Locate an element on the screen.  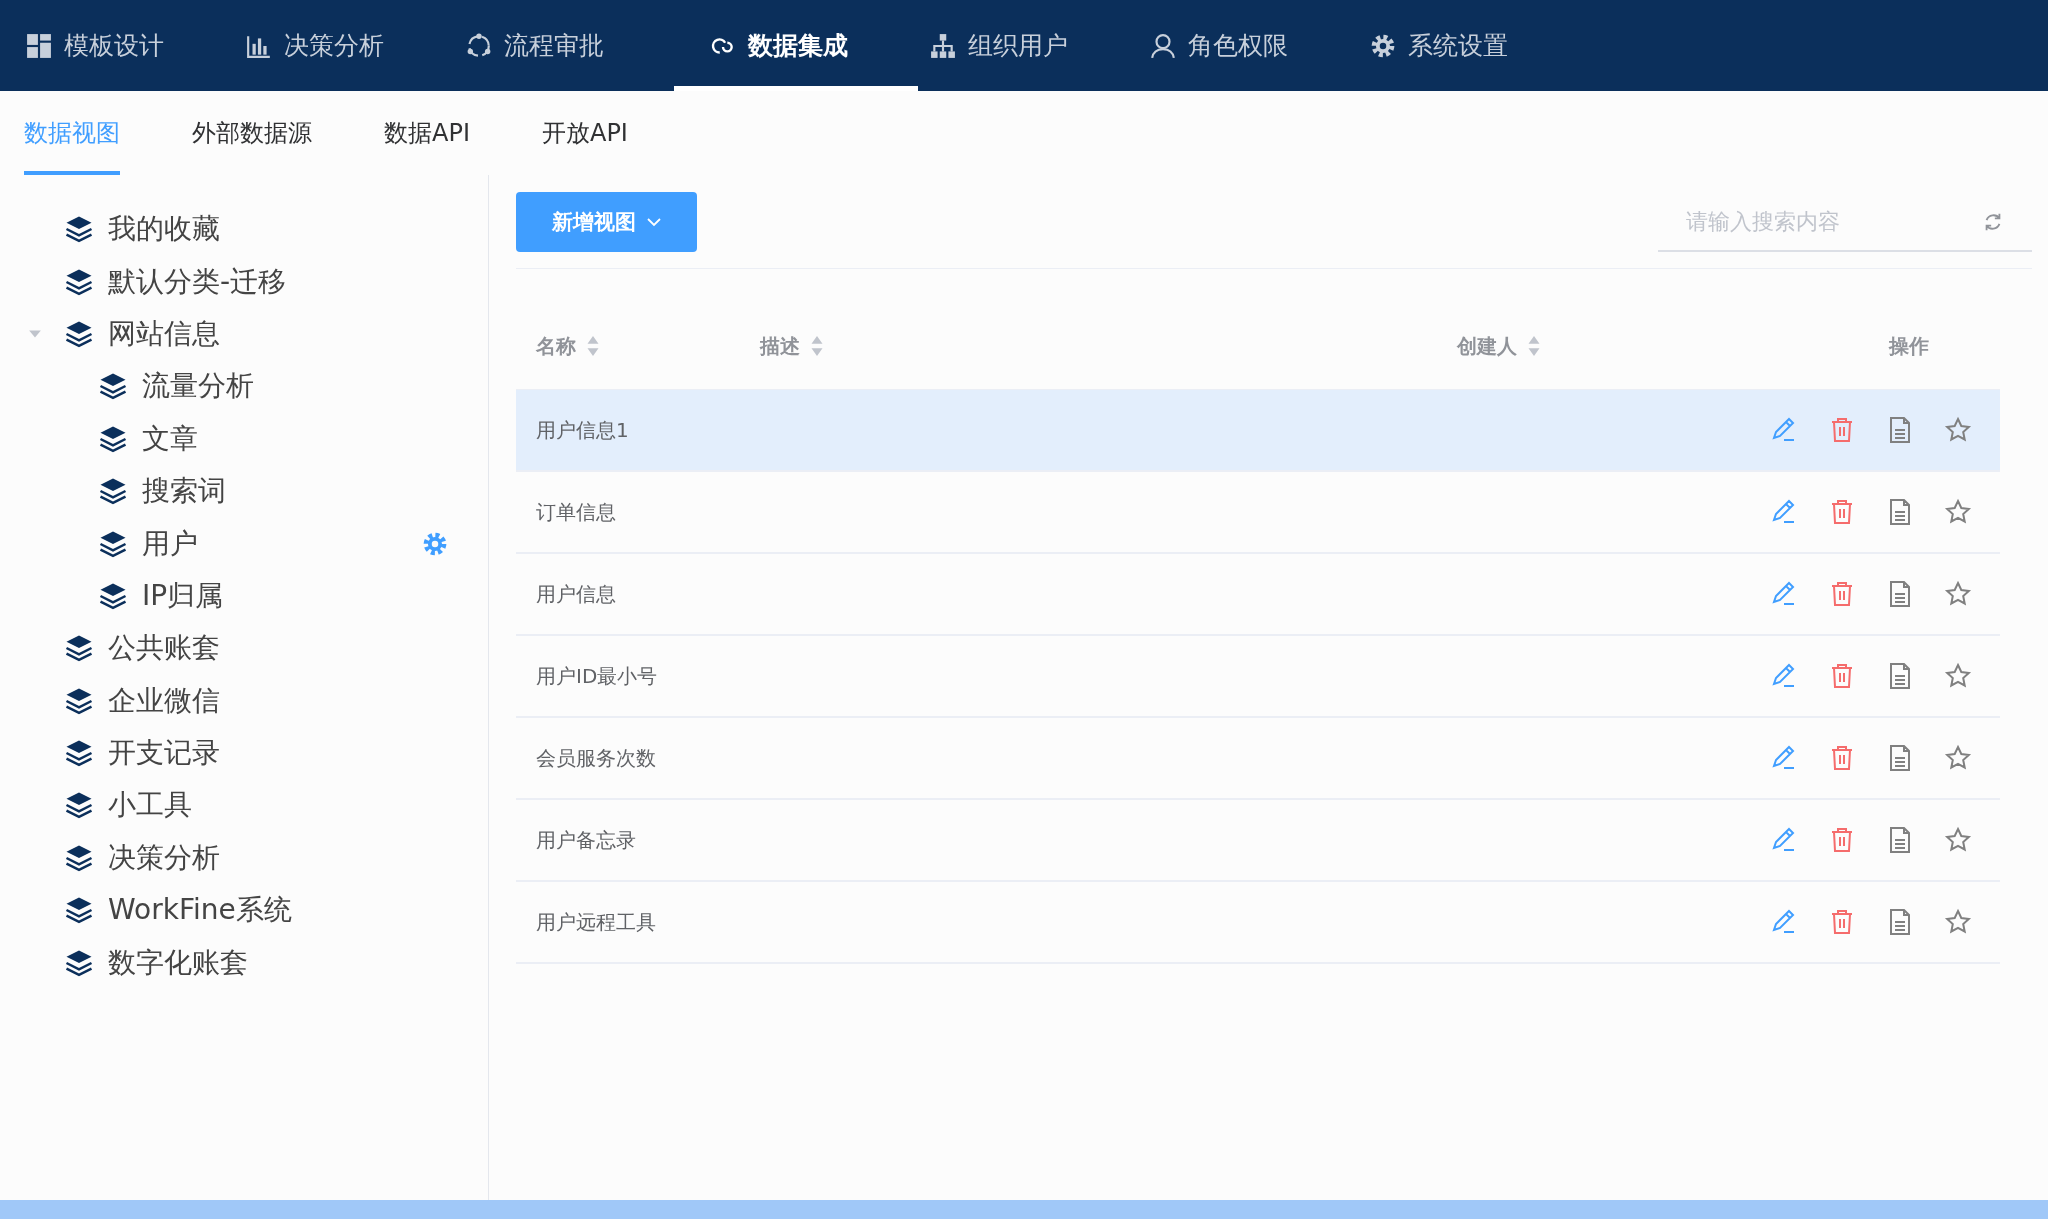
tree-item: IP归属 is located at coordinates (244, 596).